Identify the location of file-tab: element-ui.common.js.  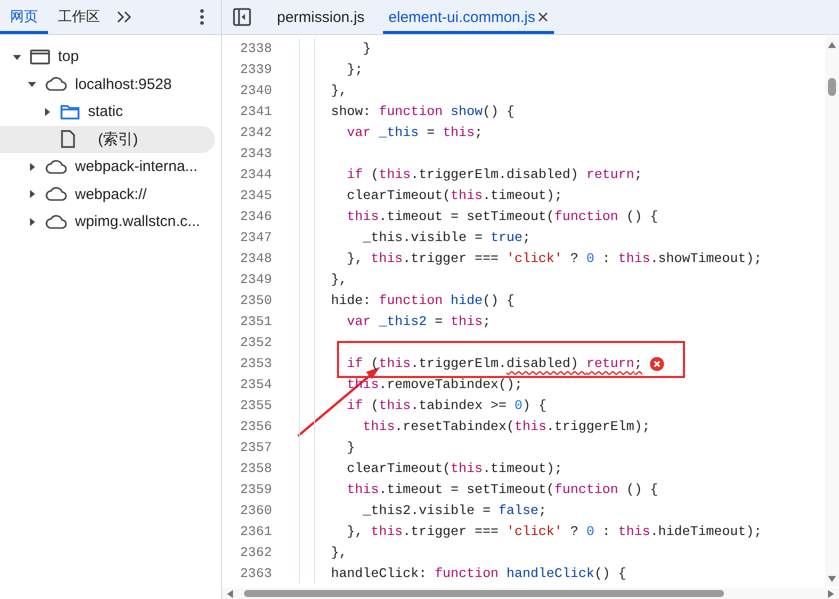
(468, 17).